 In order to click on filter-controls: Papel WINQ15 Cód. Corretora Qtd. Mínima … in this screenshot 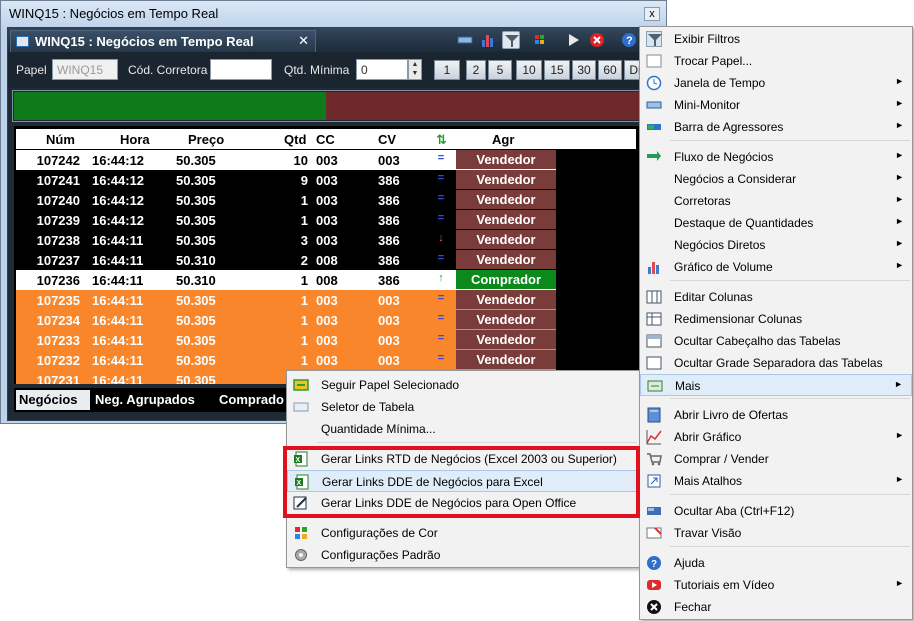, I will do `click(334, 70)`.